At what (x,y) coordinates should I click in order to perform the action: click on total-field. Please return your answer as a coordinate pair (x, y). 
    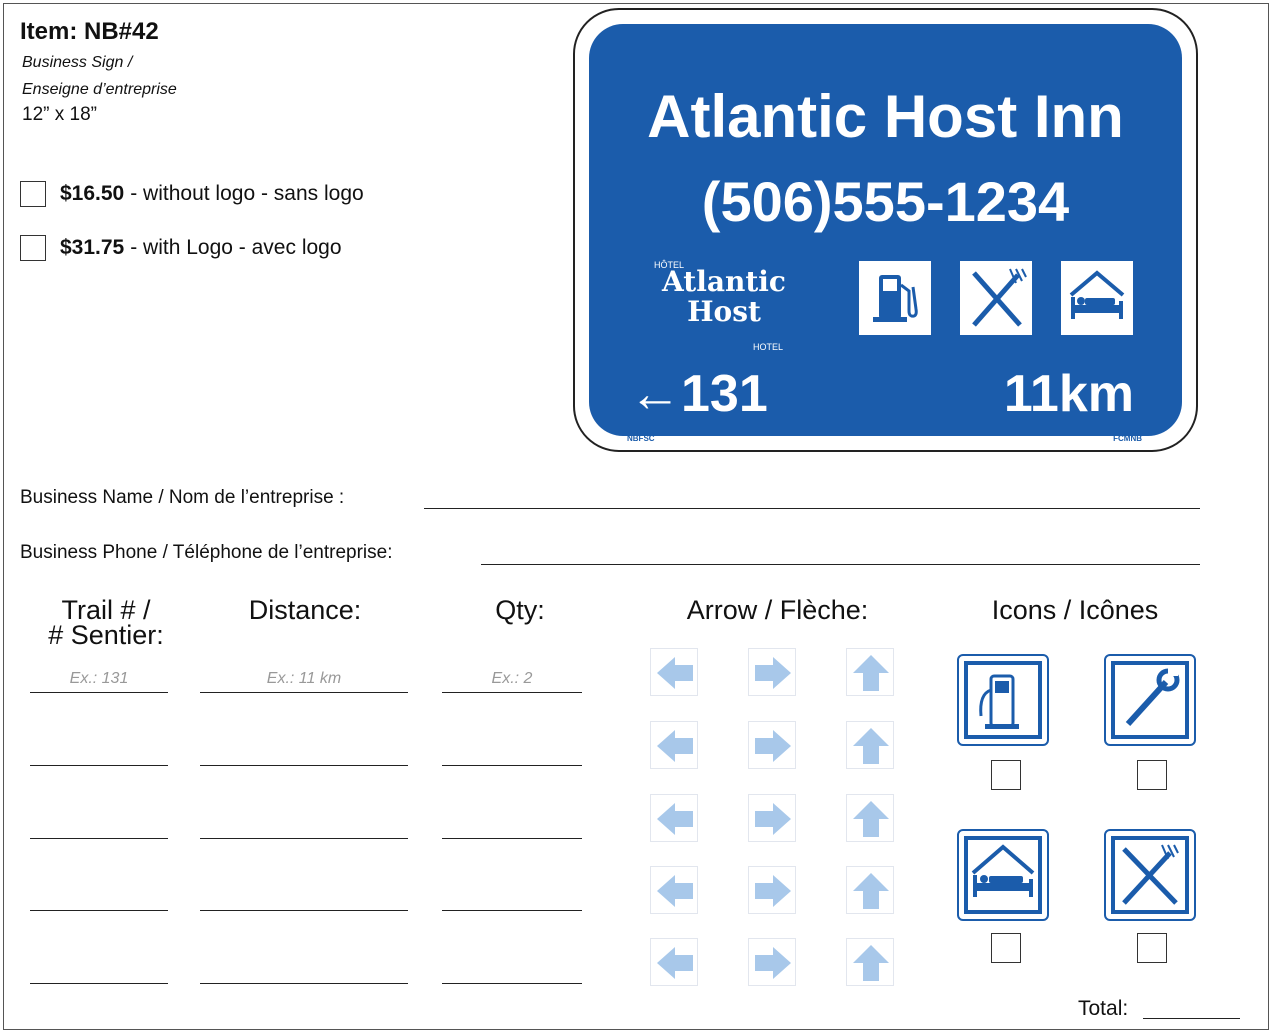
    Looking at the image, I should click on (1191, 1018).